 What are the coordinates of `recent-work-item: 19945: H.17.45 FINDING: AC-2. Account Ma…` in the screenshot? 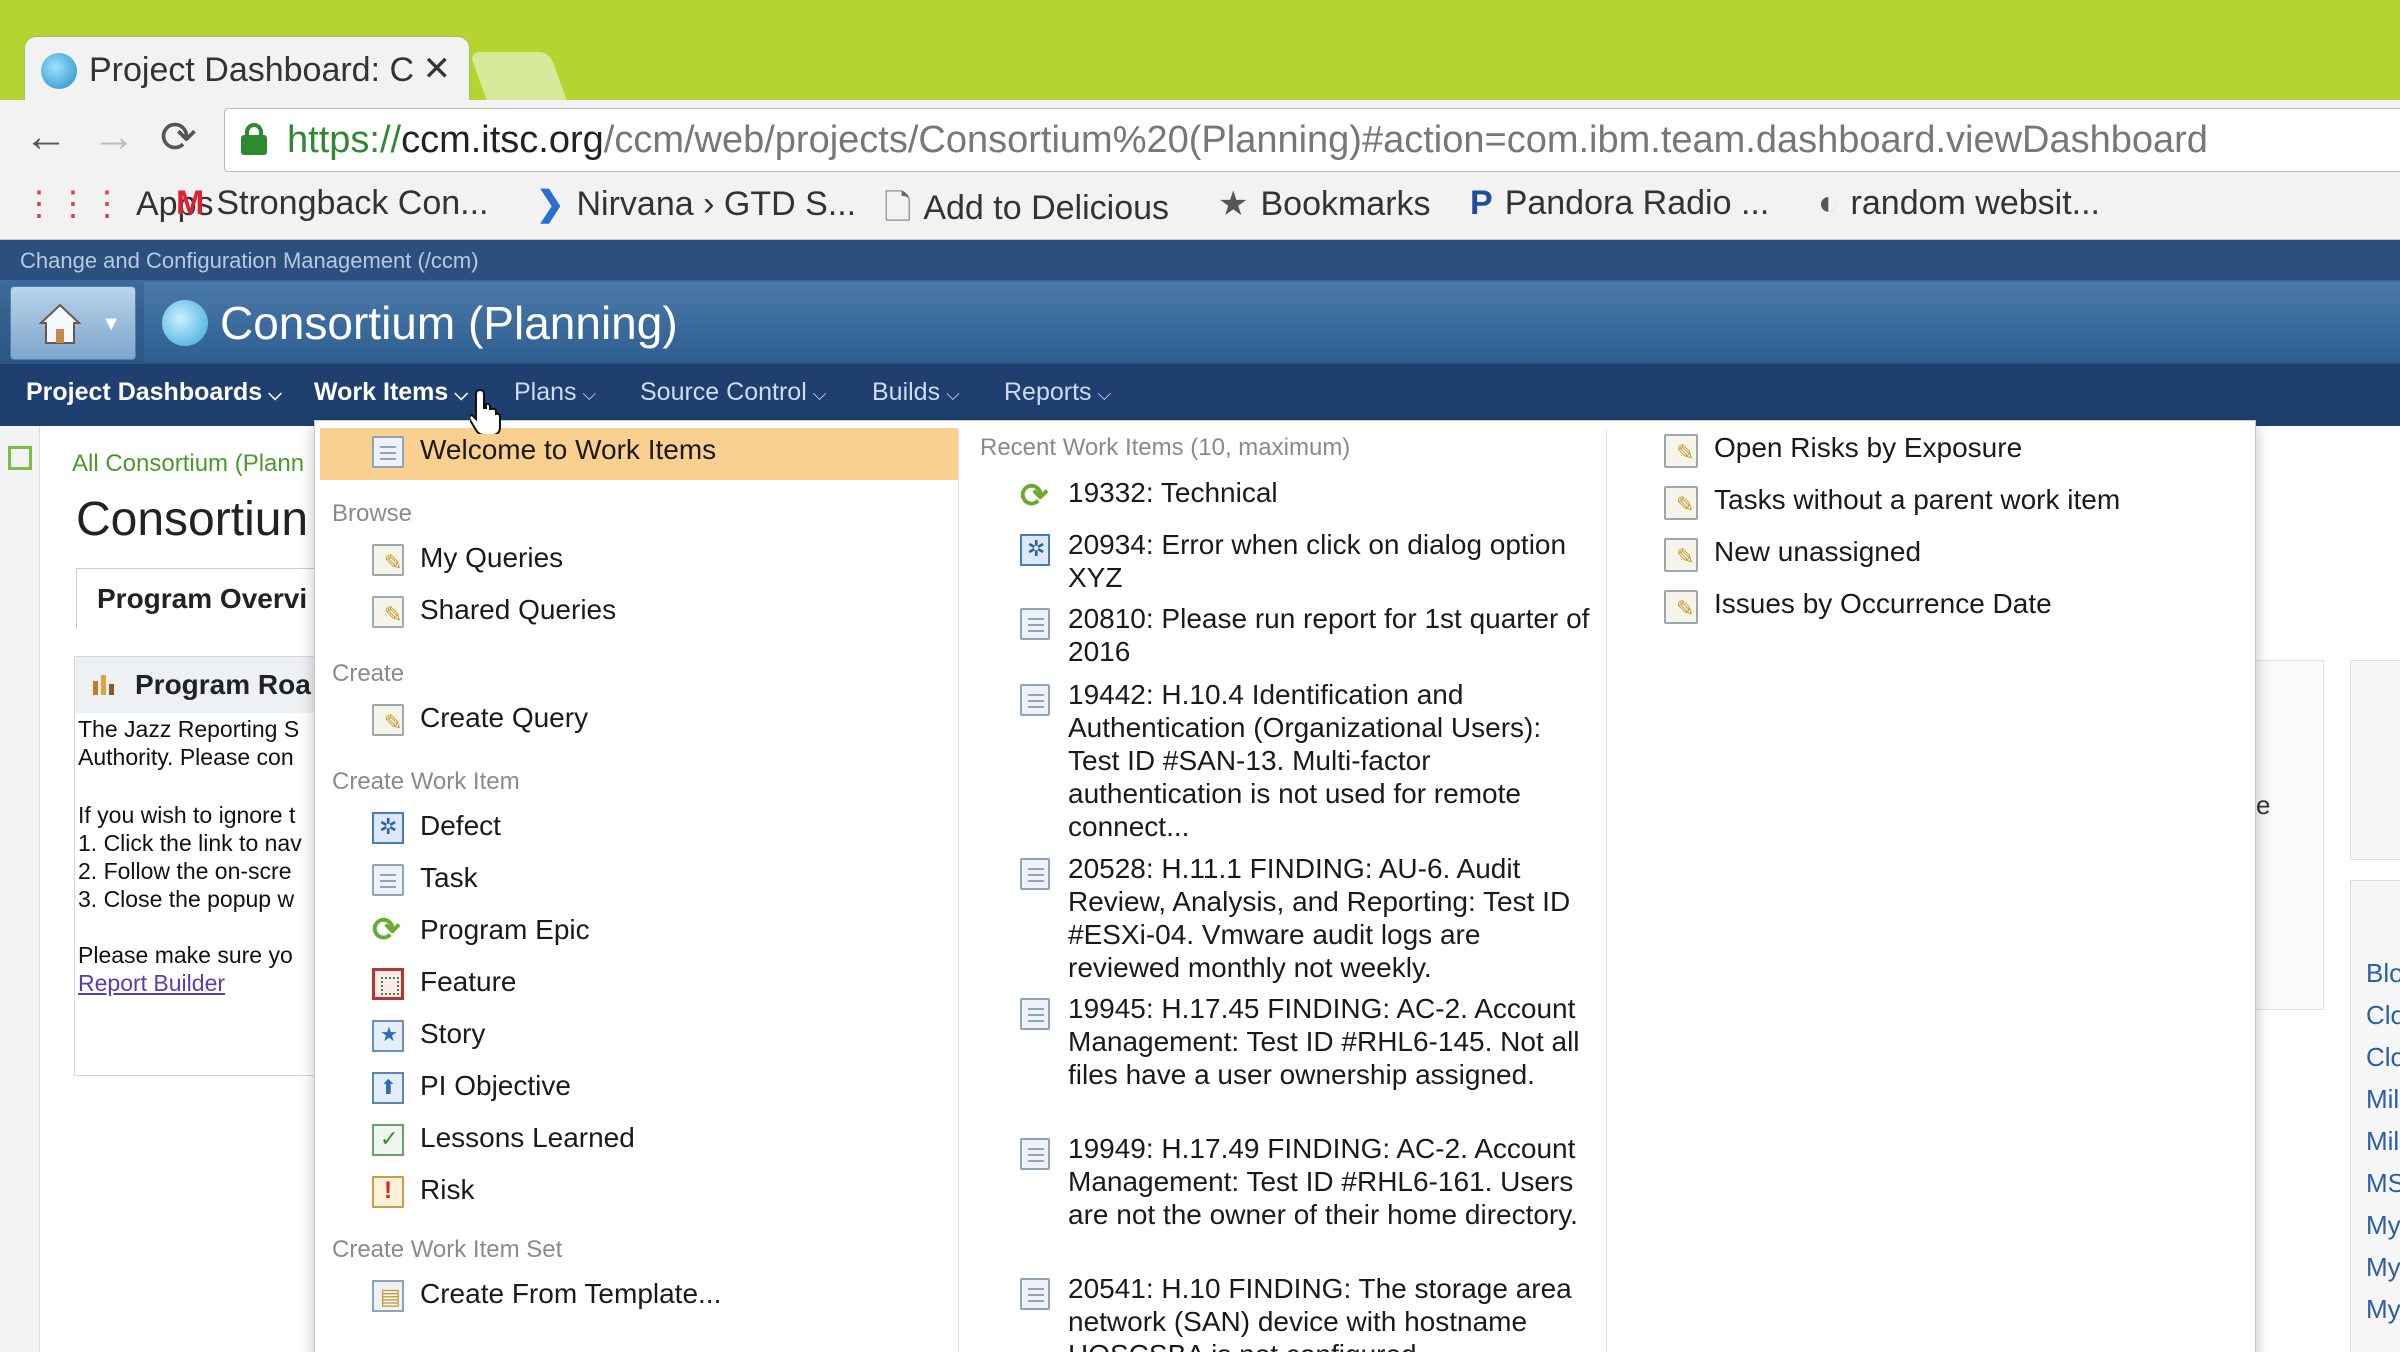 It's located at (1310, 1060).